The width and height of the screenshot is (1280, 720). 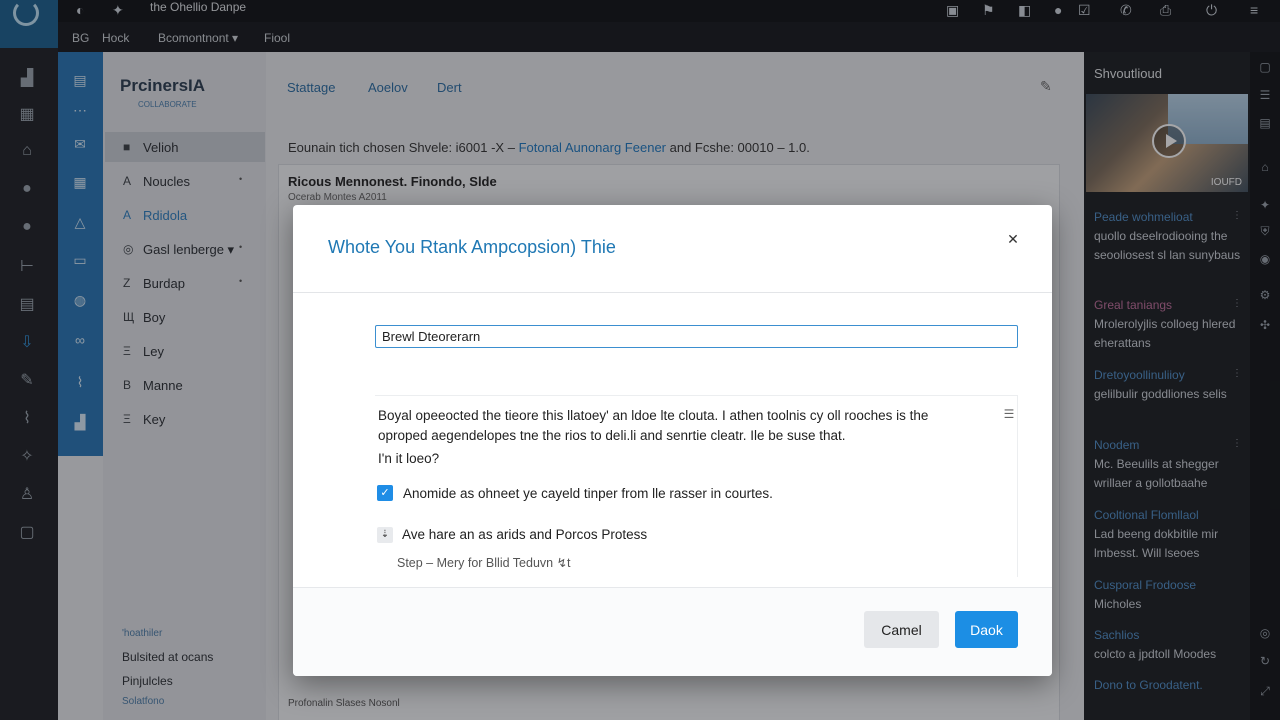 I want to click on cancel-button: Camel, so click(x=901, y=629).